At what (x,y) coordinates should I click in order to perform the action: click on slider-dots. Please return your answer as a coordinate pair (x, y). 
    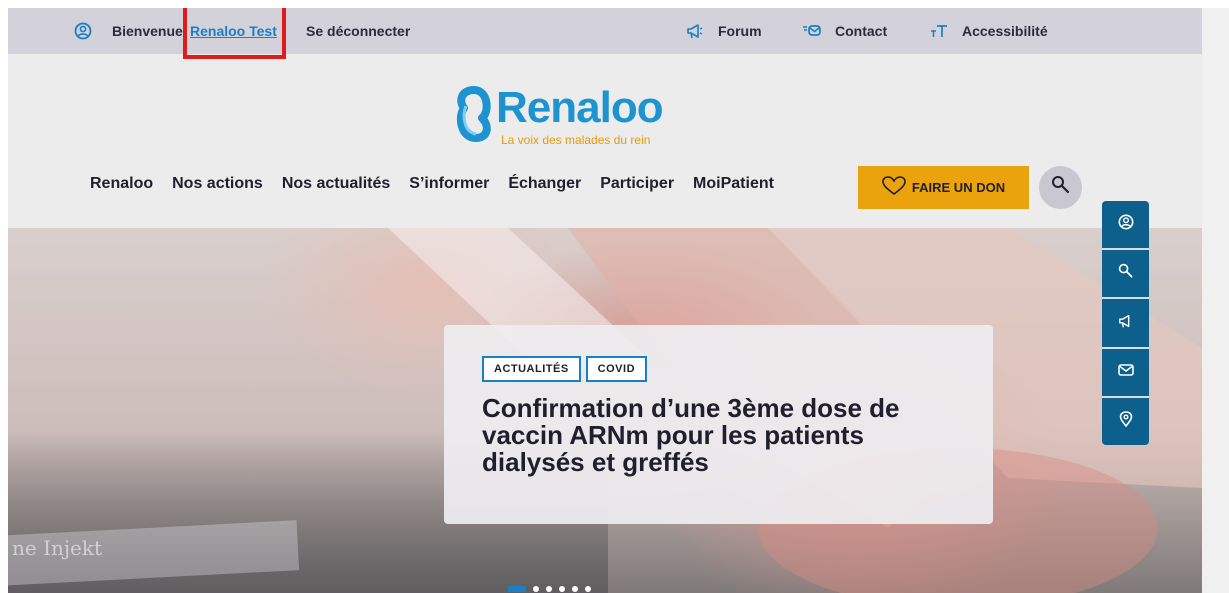
    Looking at the image, I should click on (549, 589).